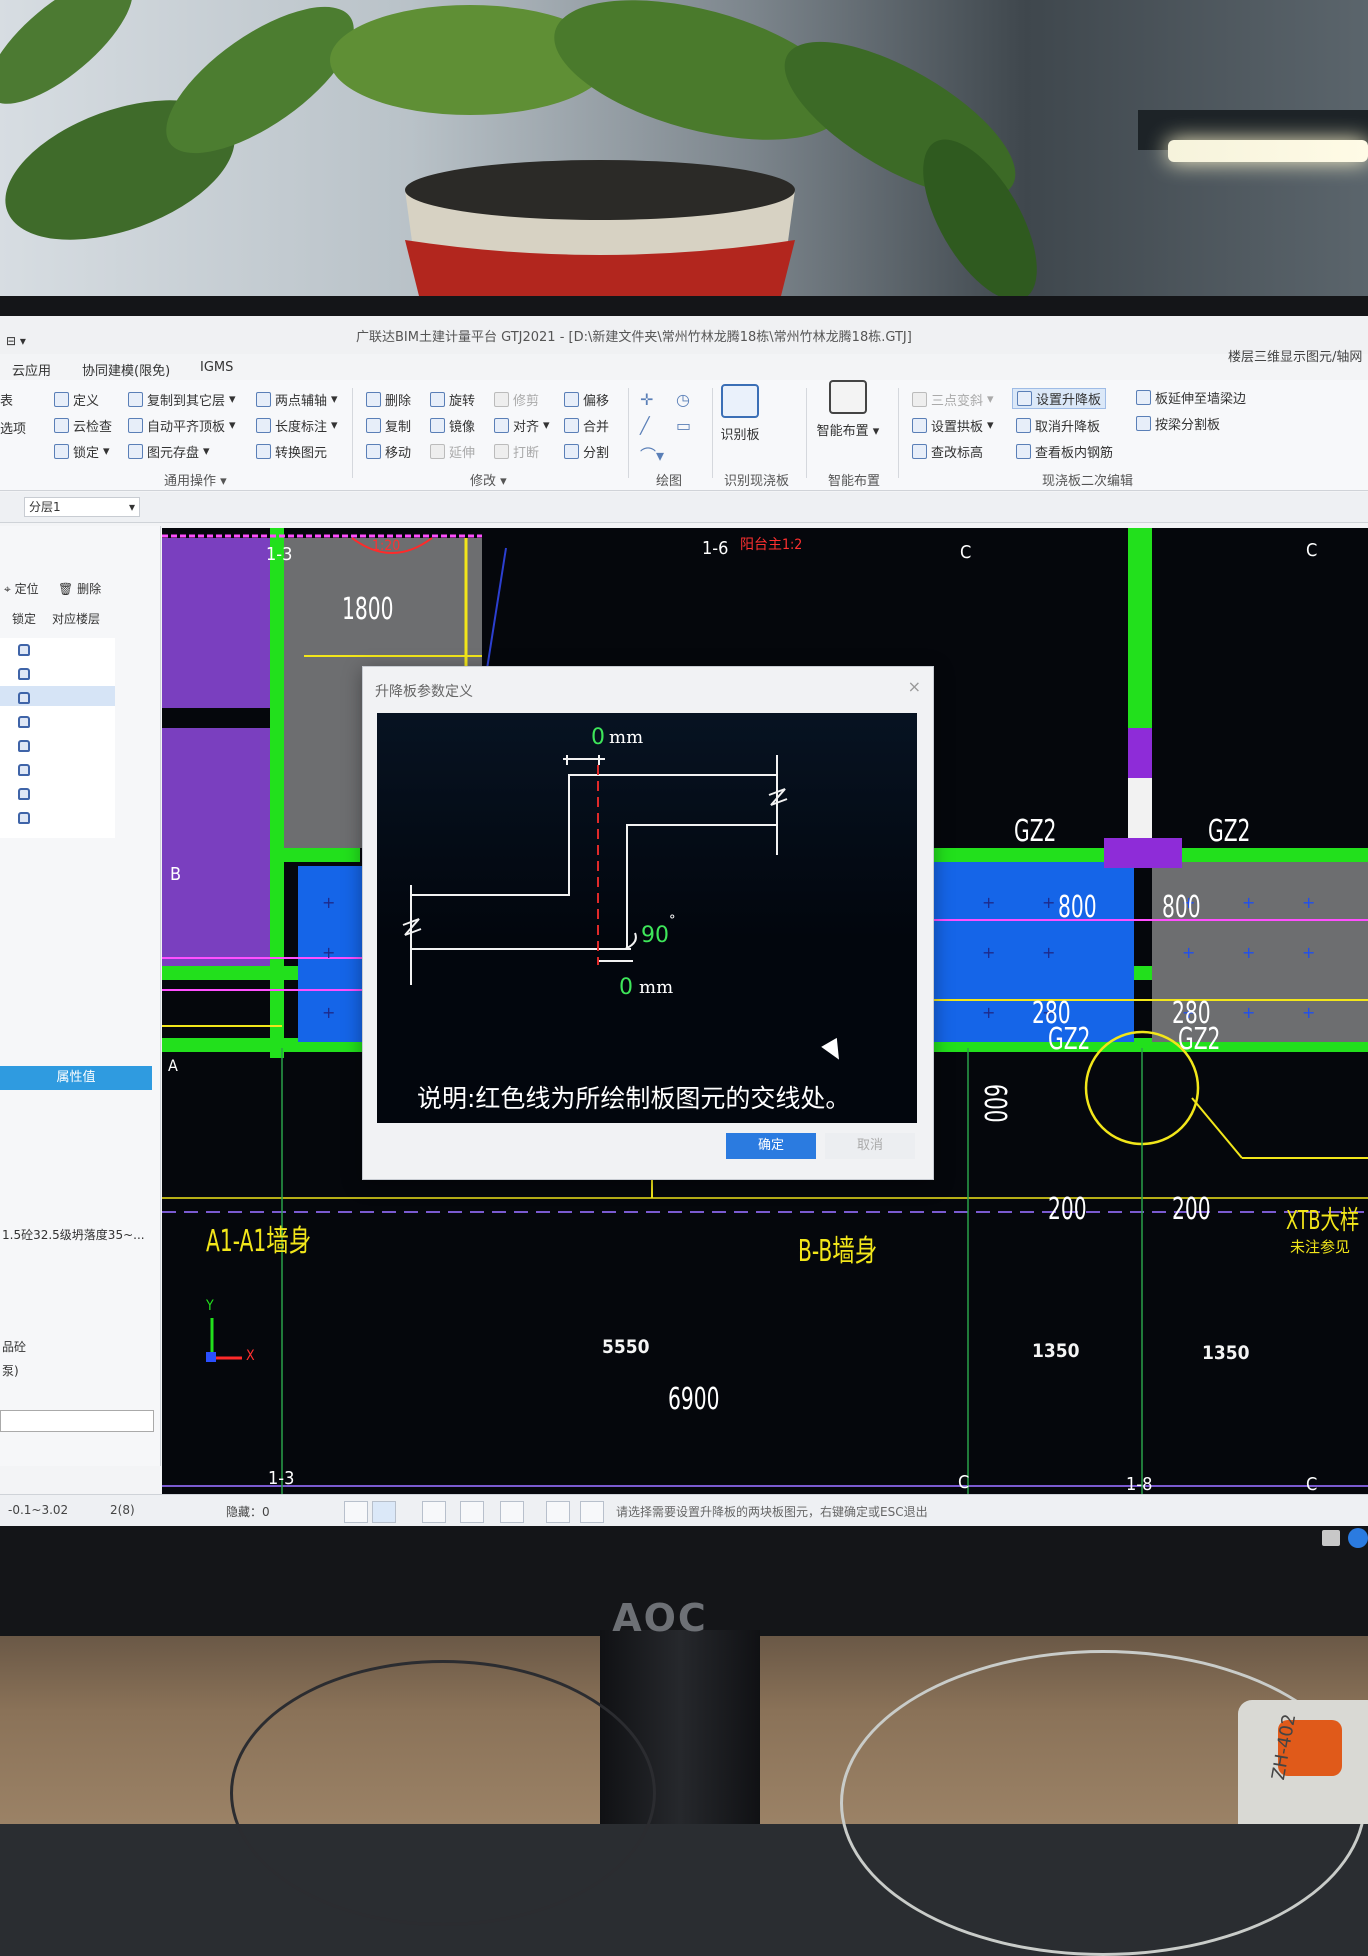 The width and height of the screenshot is (1368, 1956). I want to click on locate-button: ⌖ 定位, so click(21, 588).